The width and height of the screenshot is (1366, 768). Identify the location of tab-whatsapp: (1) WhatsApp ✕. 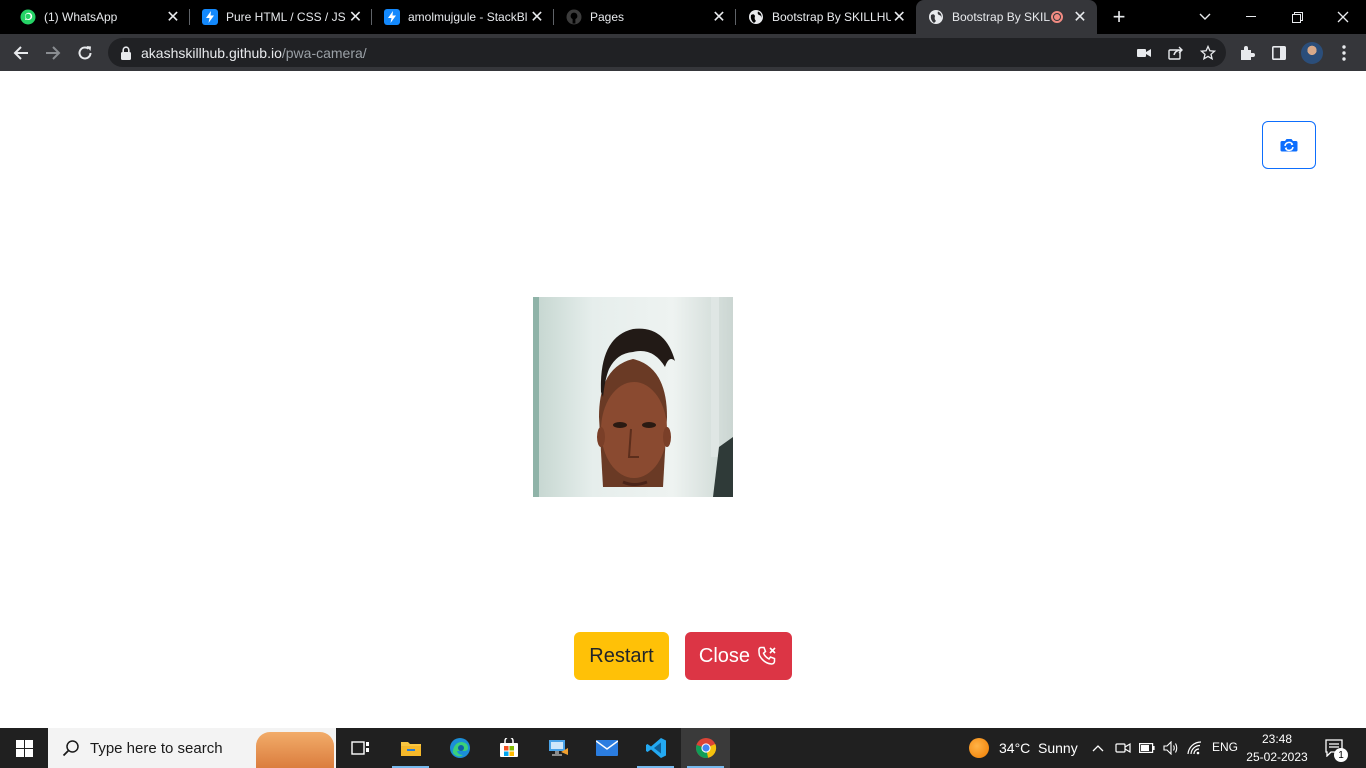
(99, 17).